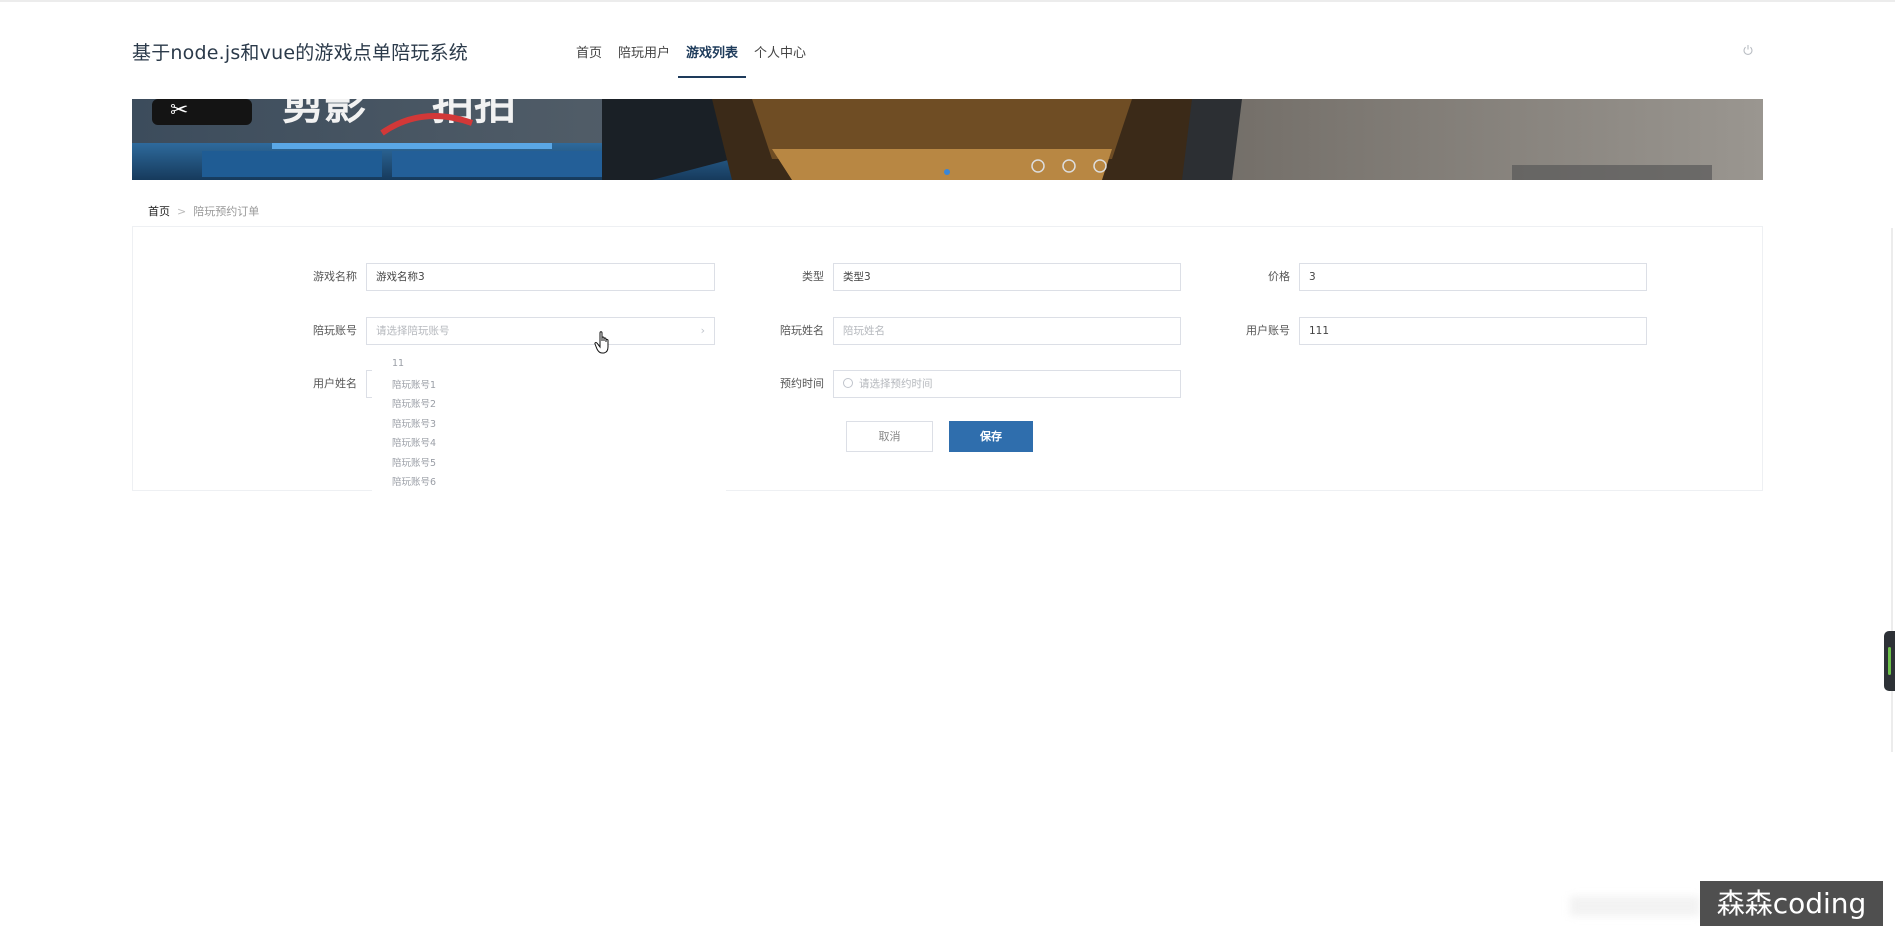  I want to click on companion-name-placeholder: 陪玩姓名, so click(864, 331).